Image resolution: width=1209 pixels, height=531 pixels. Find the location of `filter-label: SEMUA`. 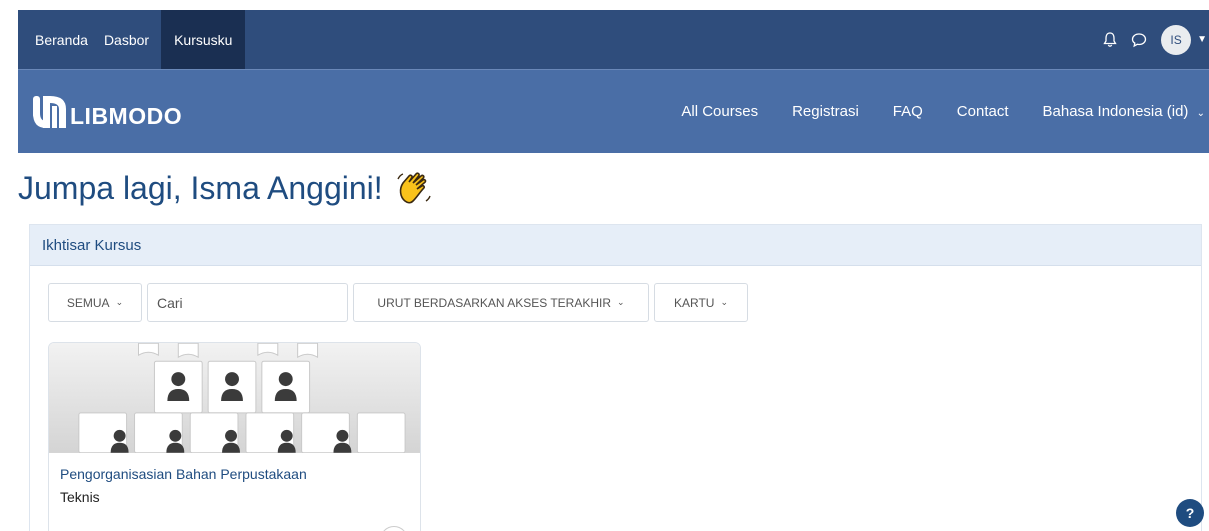

filter-label: SEMUA is located at coordinates (88, 302).